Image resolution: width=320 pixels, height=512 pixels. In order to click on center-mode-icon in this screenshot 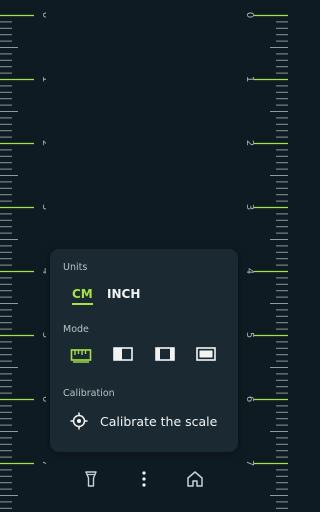, I will do `click(165, 354)`.